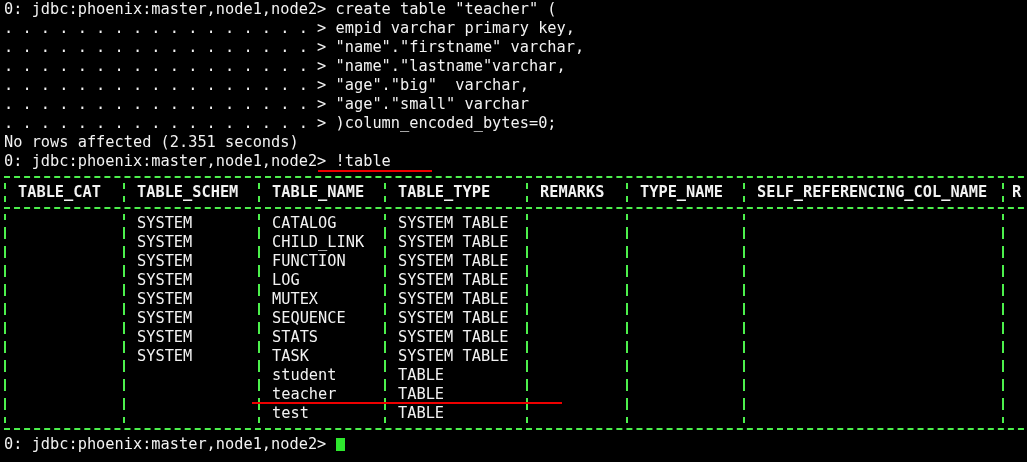 The height and width of the screenshot is (462, 1027). What do you see at coordinates (295, 299) in the screenshot?
I see `table-cell: MUTEX` at bounding box center [295, 299].